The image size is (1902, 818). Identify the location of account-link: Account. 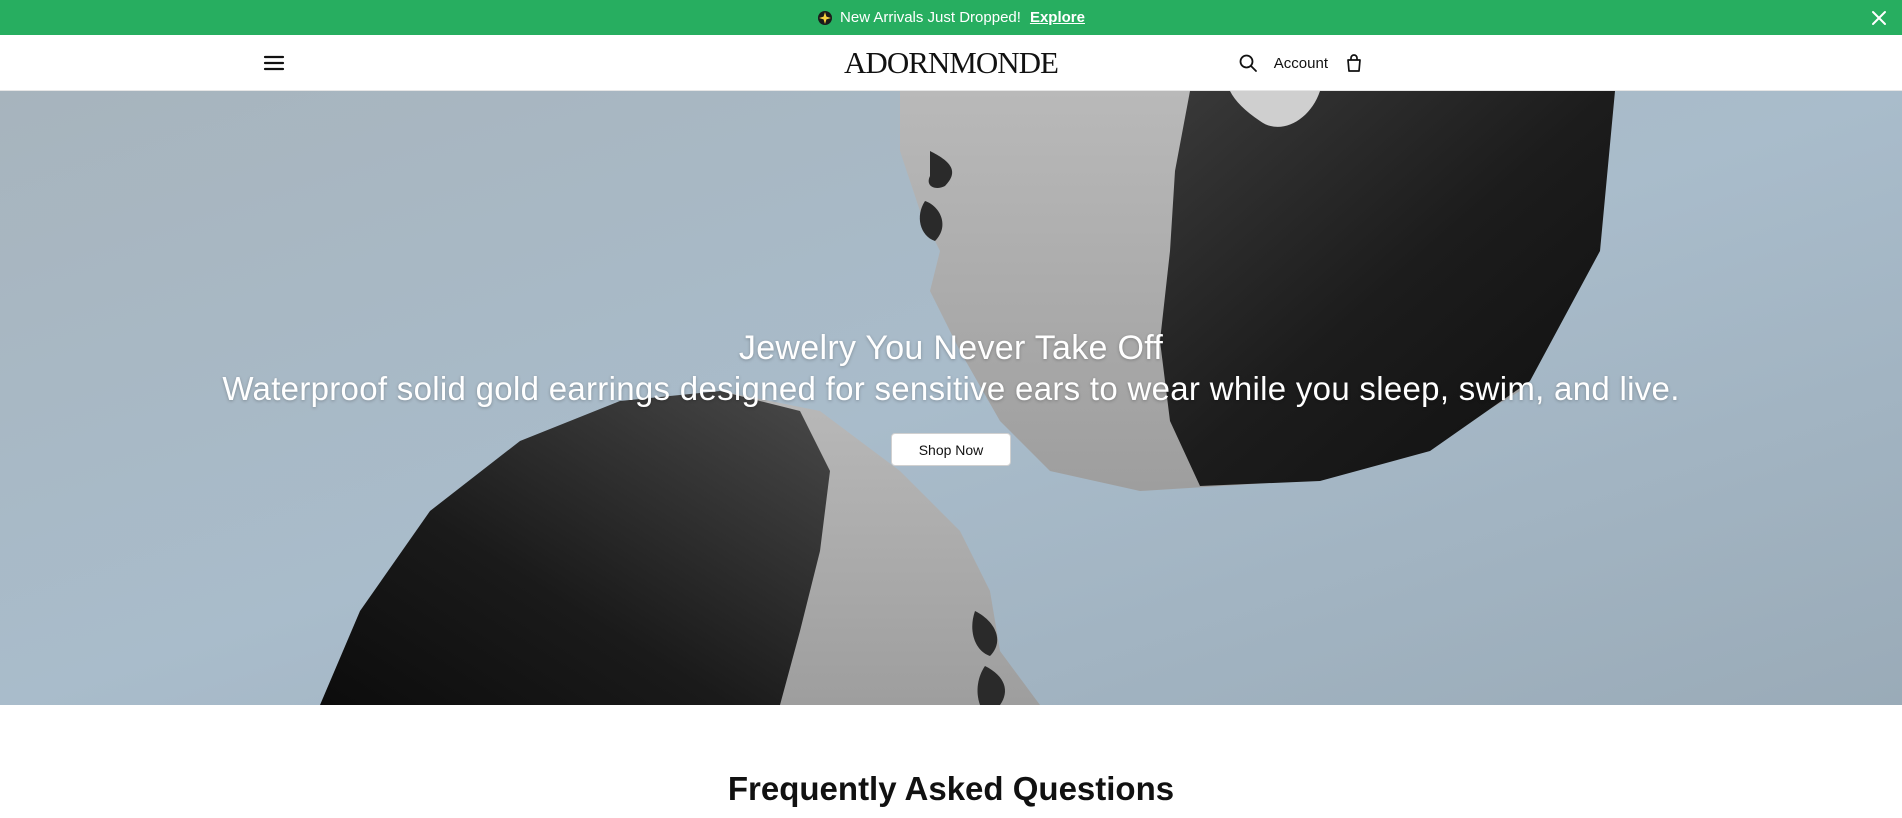
(1301, 63).